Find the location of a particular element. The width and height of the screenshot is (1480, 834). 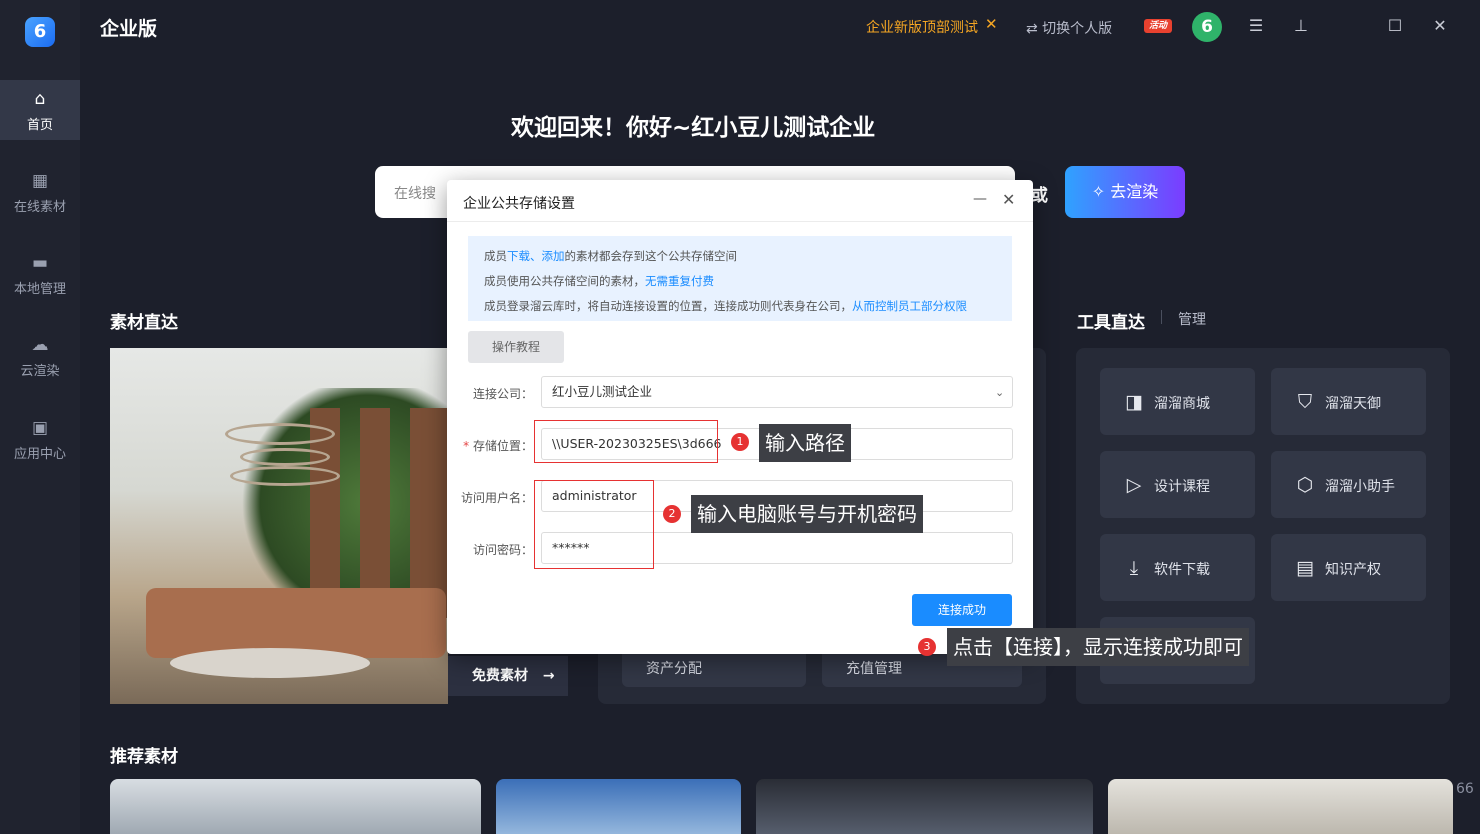

sidebar: 6 ⌂ 首页 ▦ 在线素材 ▬ 本地管理 ☁ 云渲染 ▣ 应用中心 is located at coordinates (40, 417).